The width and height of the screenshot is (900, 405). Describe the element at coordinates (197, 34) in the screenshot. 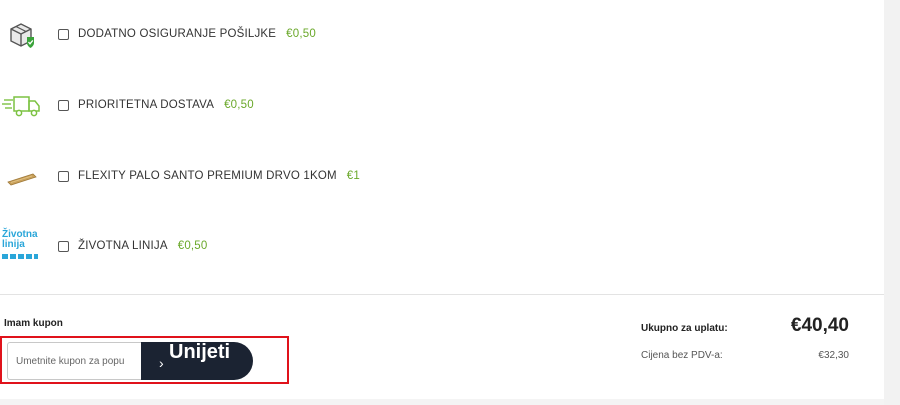

I see `addon-label: DODATNO OSIGURANJE POŠILJKE €0,50` at that location.